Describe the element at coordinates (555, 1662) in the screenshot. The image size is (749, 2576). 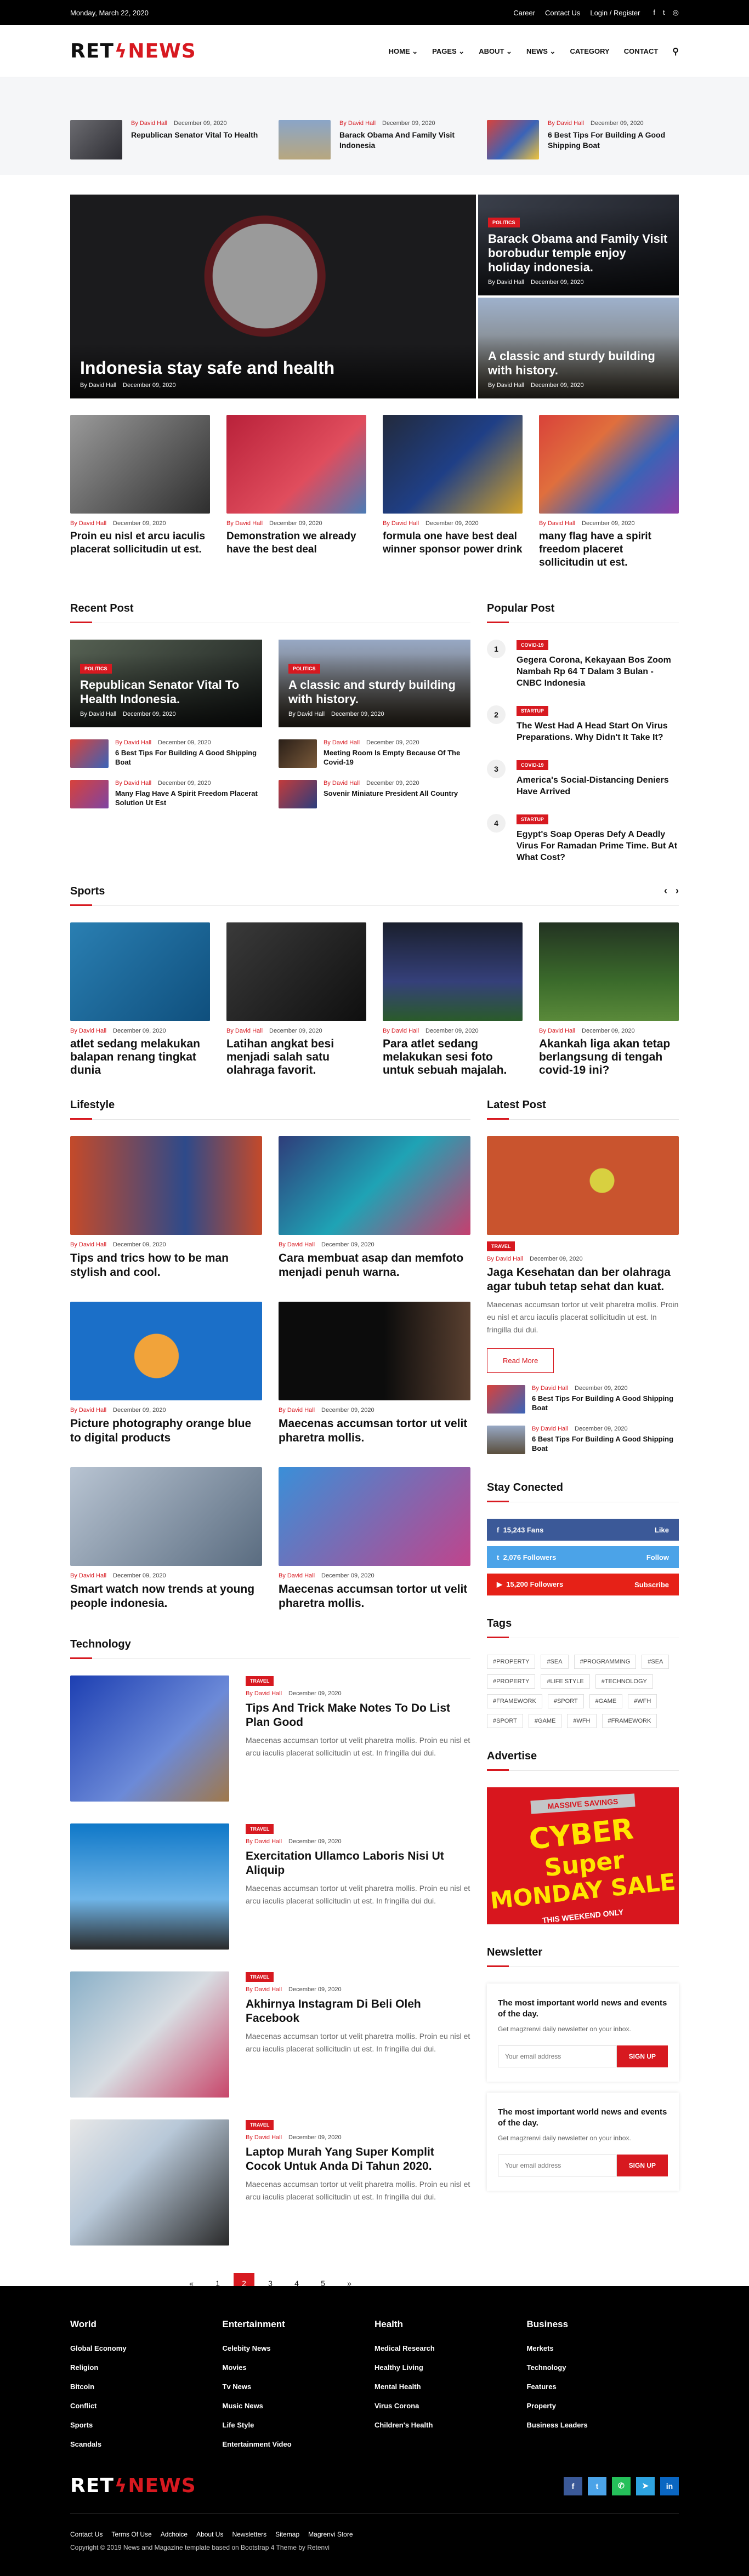
I see `tag-chip: #SEA` at that location.